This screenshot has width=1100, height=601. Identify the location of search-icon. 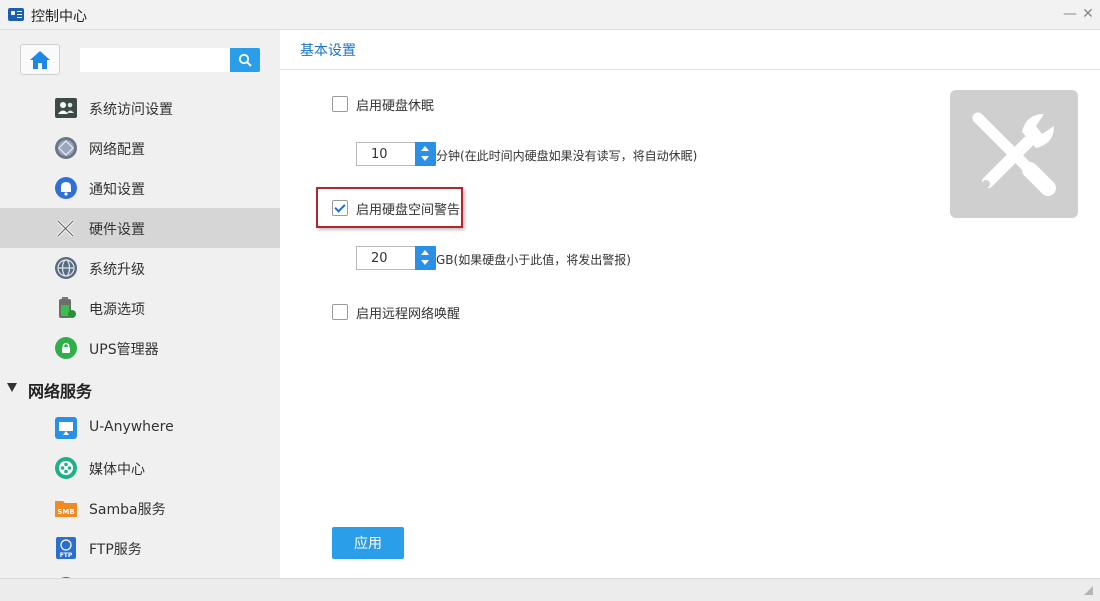
(245, 60).